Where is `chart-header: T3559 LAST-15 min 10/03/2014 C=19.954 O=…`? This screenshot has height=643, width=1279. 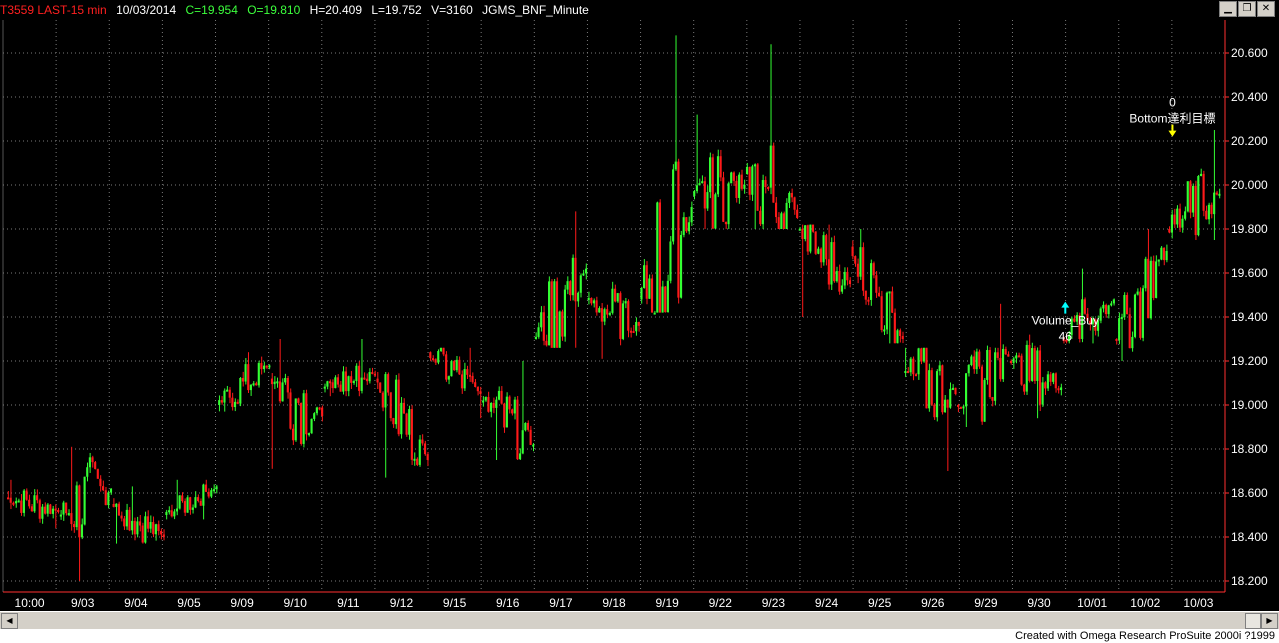
chart-header: T3559 LAST-15 min 10/03/2014 C=19.954 O=… is located at coordinates (613, 10).